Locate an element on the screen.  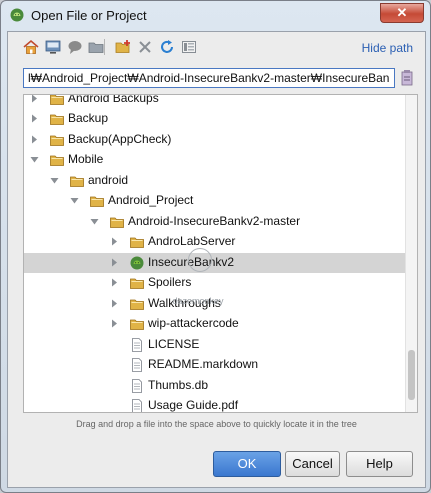
tree-row-label: Backup is located at coordinates (88, 118).